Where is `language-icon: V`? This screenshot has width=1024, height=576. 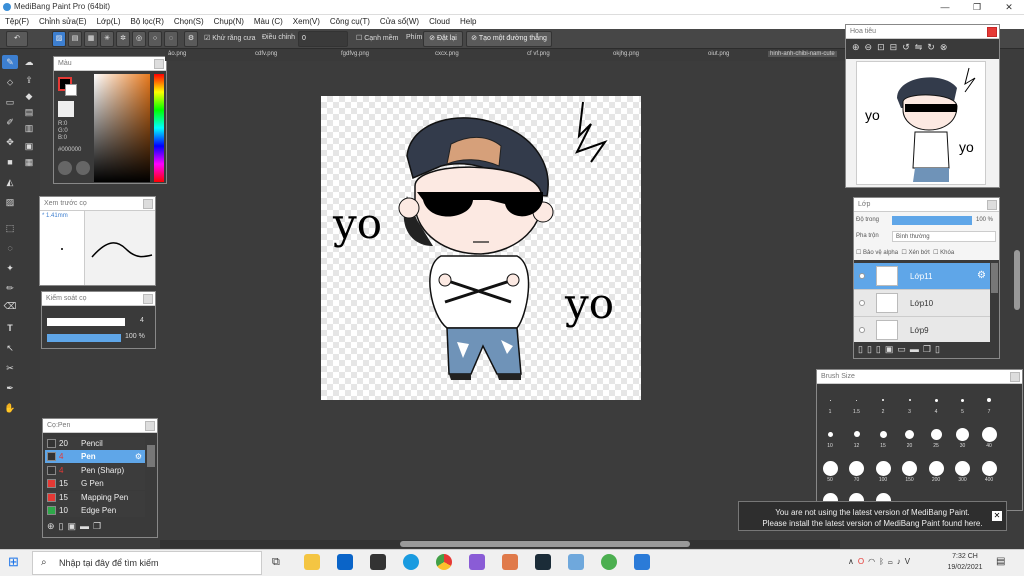
language-icon: V is located at coordinates (909, 561).